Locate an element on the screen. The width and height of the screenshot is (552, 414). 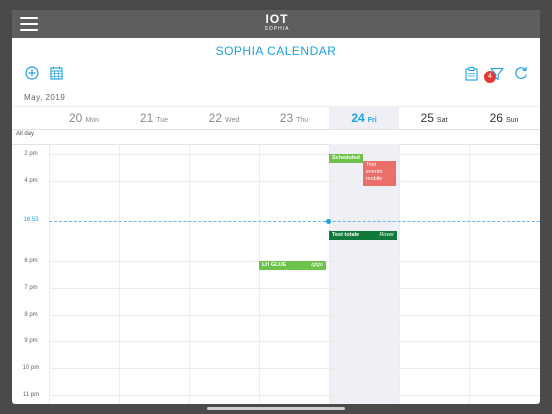
day-number: 23 is located at coordinates (286, 118).